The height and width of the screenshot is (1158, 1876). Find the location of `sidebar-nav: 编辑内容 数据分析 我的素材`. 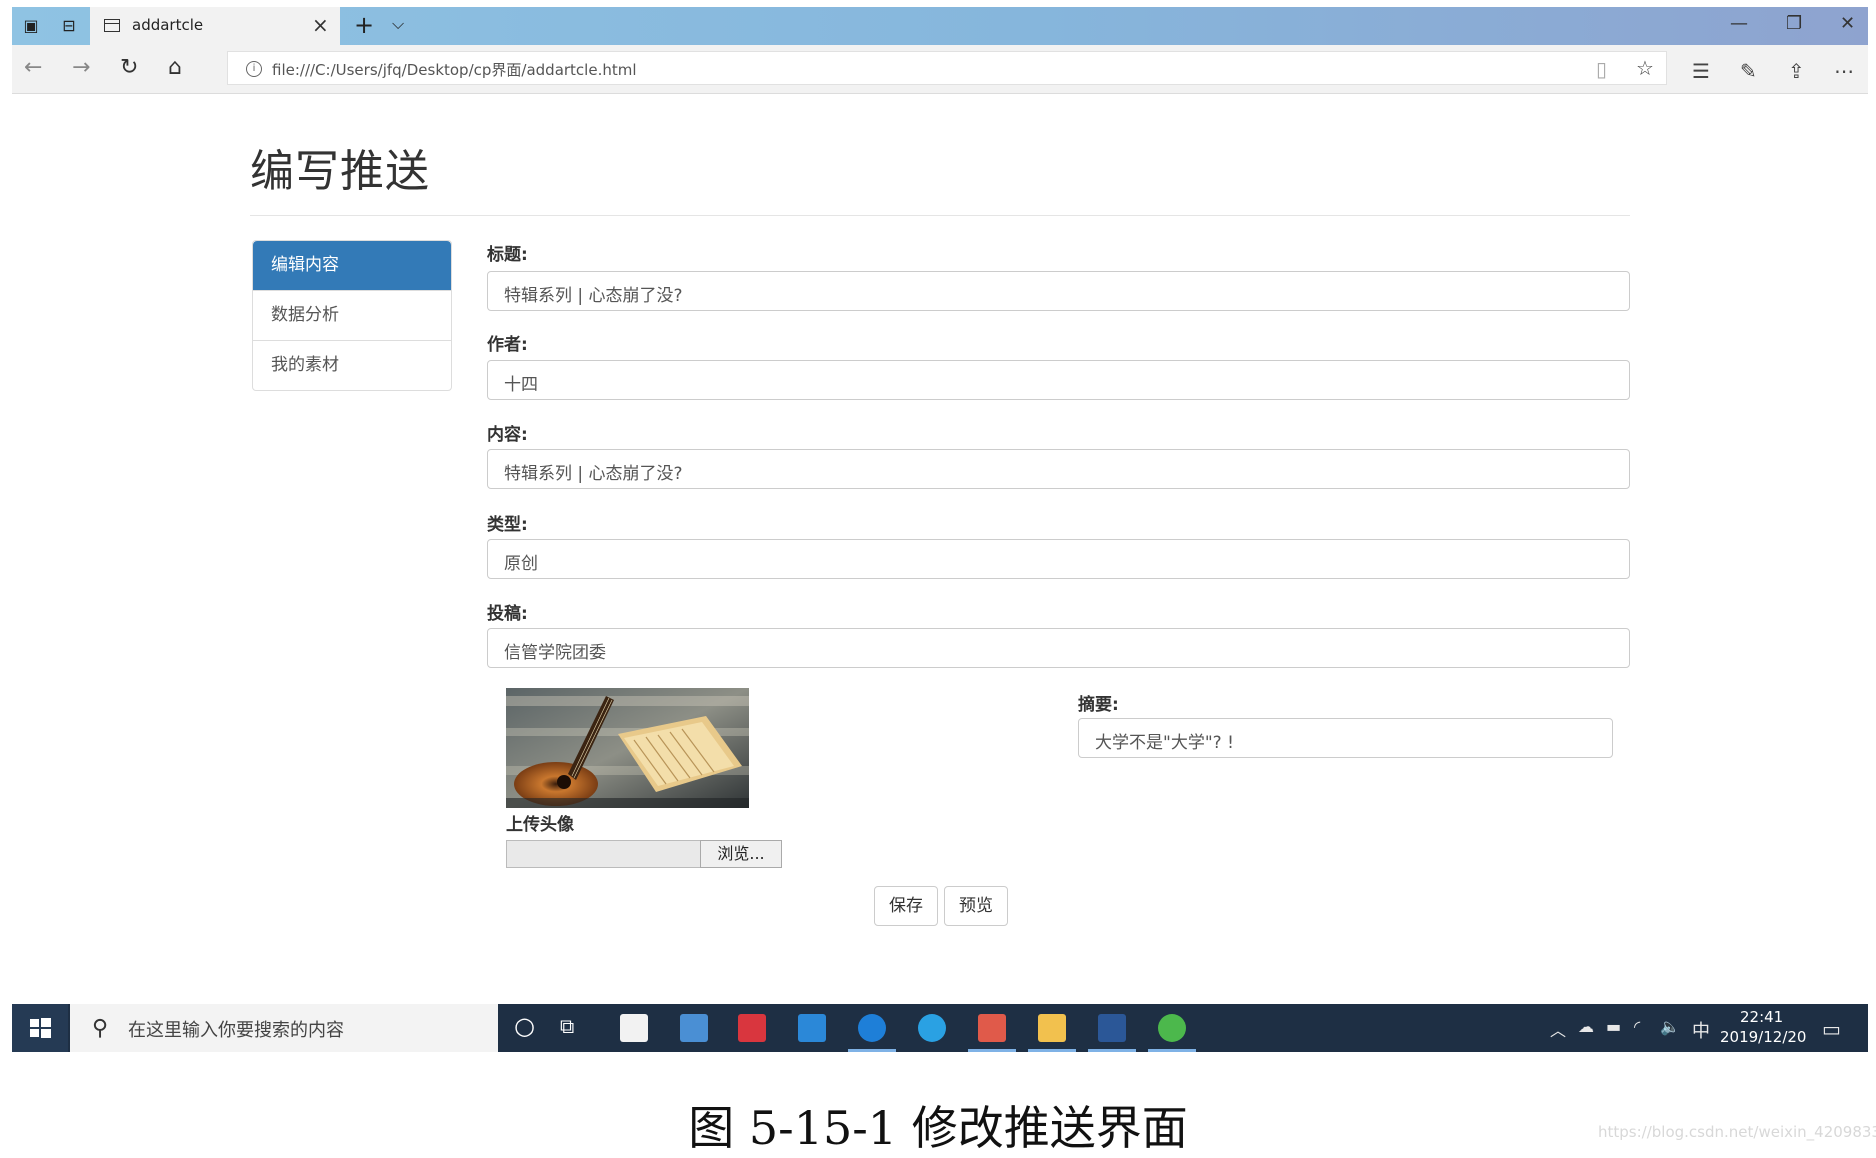

sidebar-nav: 编辑内容 数据分析 我的素材 is located at coordinates (352, 315).